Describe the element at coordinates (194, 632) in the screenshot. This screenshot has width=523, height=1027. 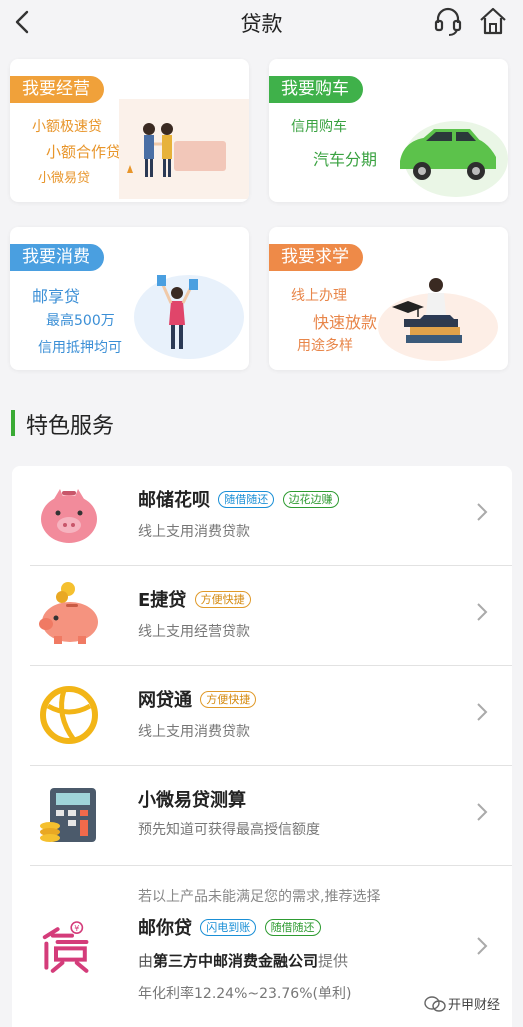
I see `service-subtitle: 线上支用经营贷款` at that location.